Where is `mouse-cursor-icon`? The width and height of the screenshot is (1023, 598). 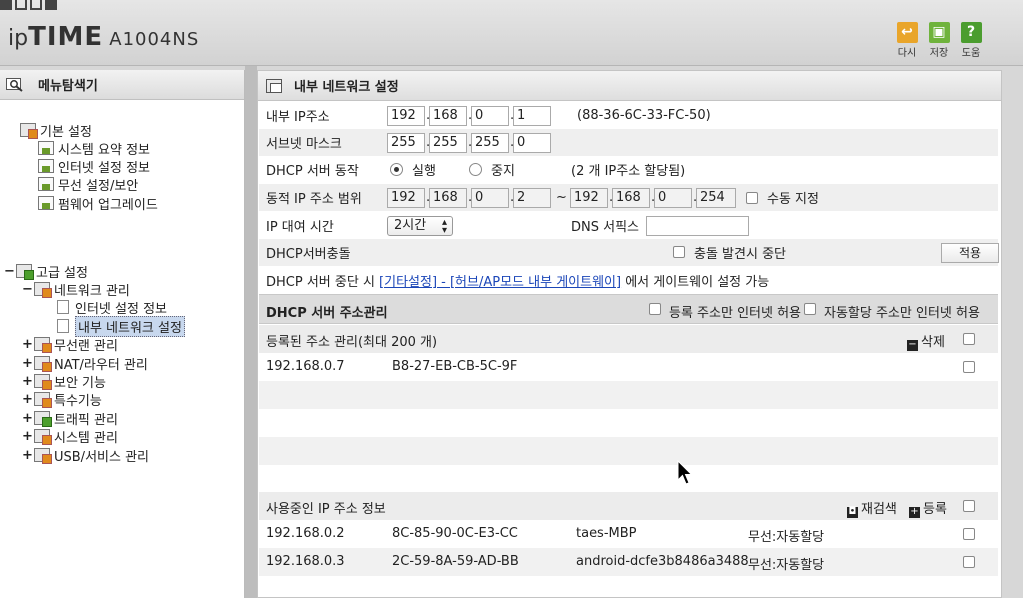 mouse-cursor-icon is located at coordinates (685, 472).